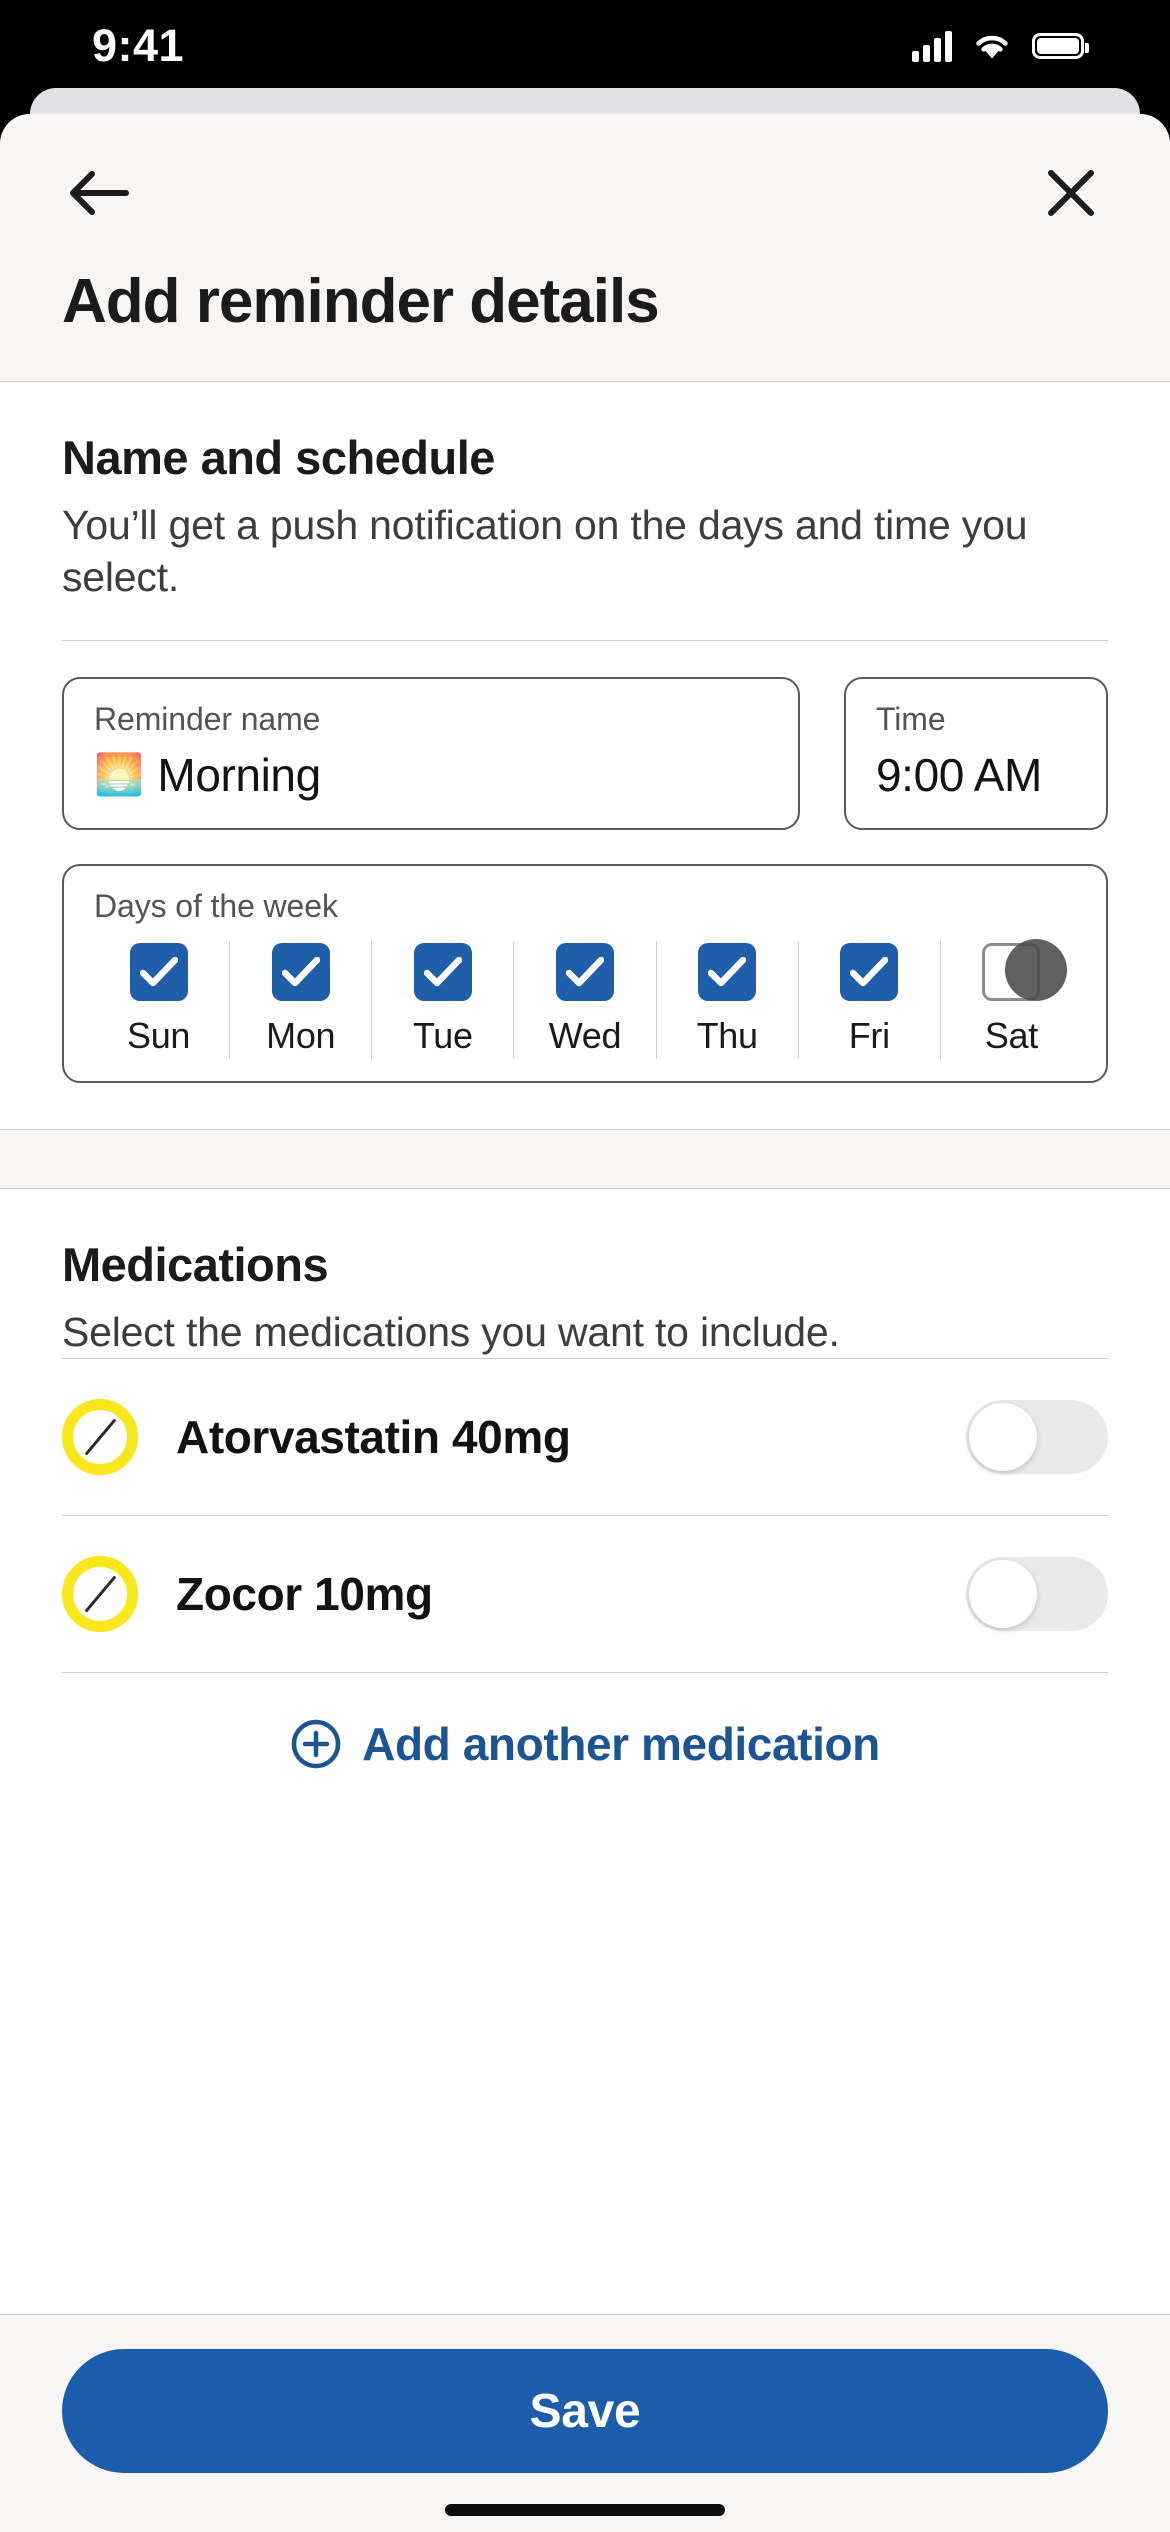 The image size is (1170, 2532). I want to click on days-of-week-label: Days of the week, so click(216, 905).